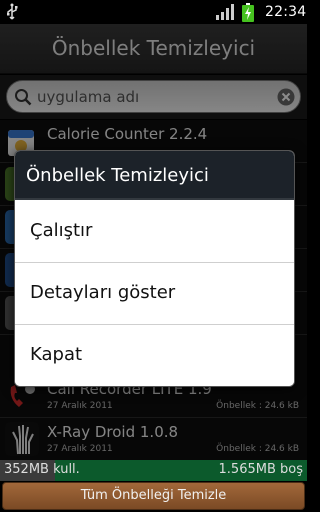 Image resolution: width=320 pixels, height=512 pixels. I want to click on title-bar: Önbellek Temizleyici, so click(153, 49).